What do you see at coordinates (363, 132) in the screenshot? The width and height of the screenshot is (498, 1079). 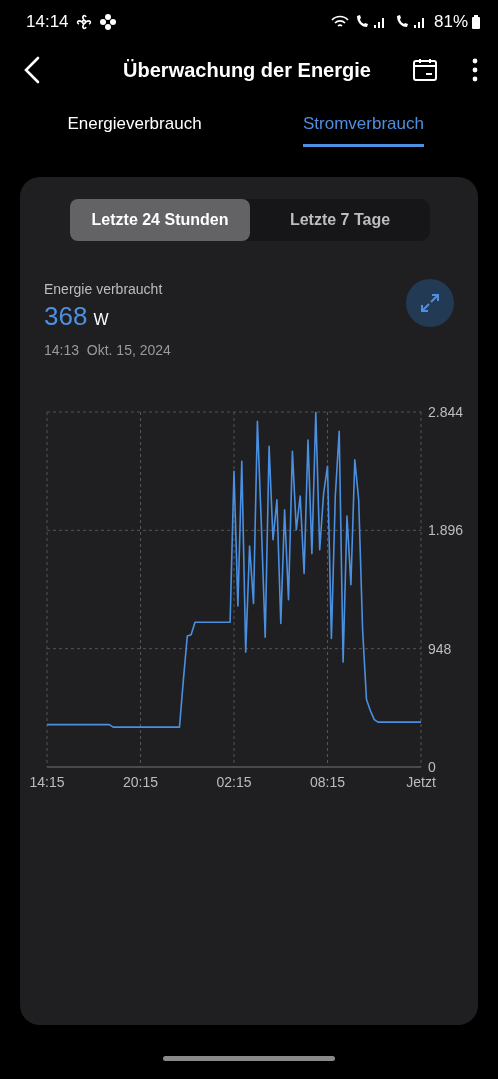 I see `tab: Stromverbrauch` at bounding box center [363, 132].